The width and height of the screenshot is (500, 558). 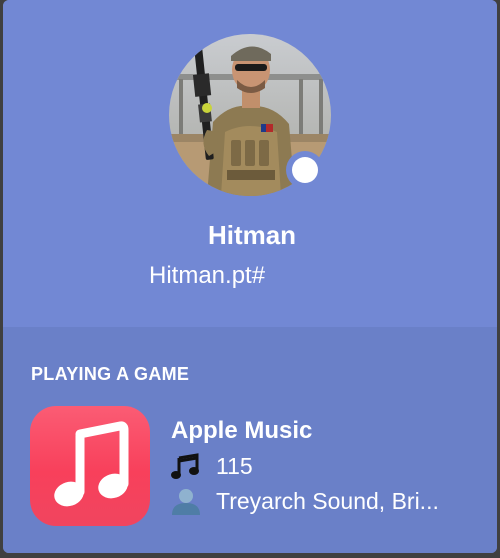 What do you see at coordinates (187, 501) in the screenshot?
I see `person-icon` at bounding box center [187, 501].